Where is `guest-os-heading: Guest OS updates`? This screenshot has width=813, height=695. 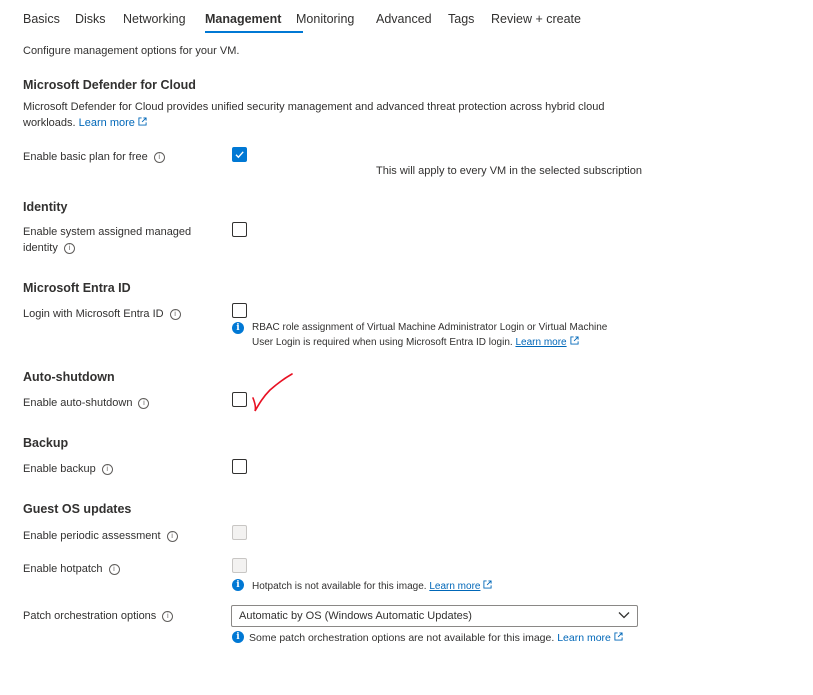
guest-os-heading: Guest OS updates is located at coordinates (77, 509).